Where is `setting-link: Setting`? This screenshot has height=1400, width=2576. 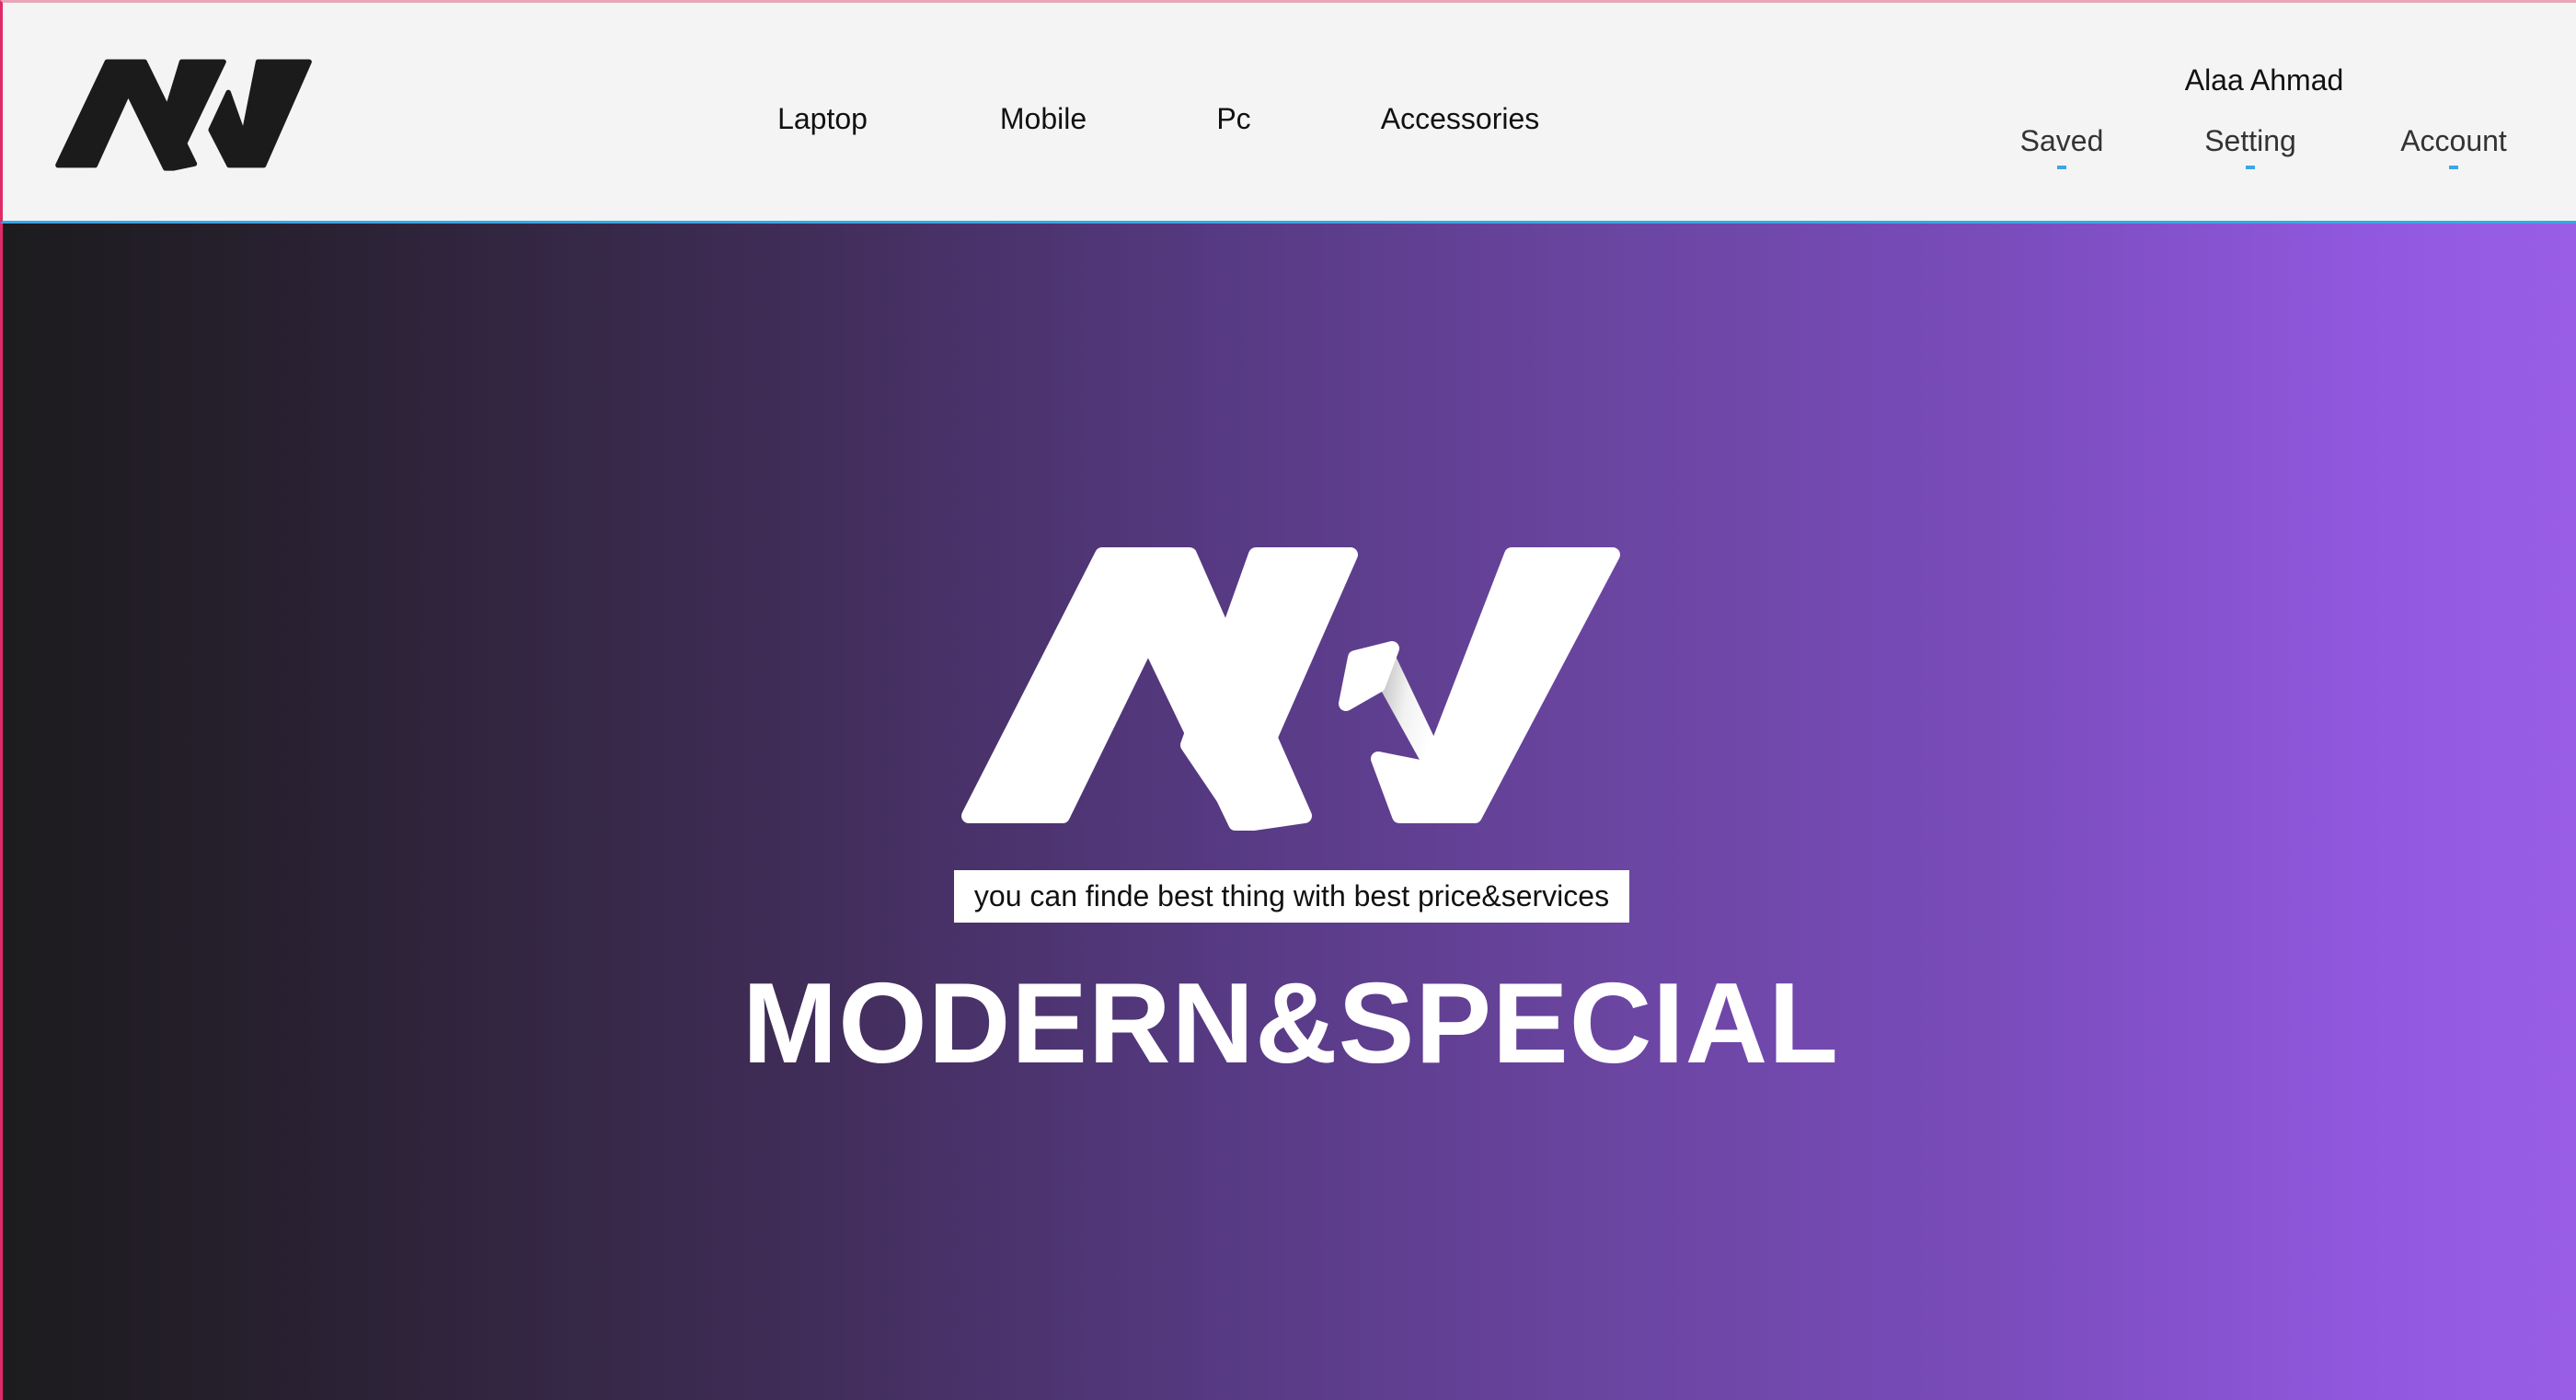
setting-link: Setting is located at coordinates (2250, 140).